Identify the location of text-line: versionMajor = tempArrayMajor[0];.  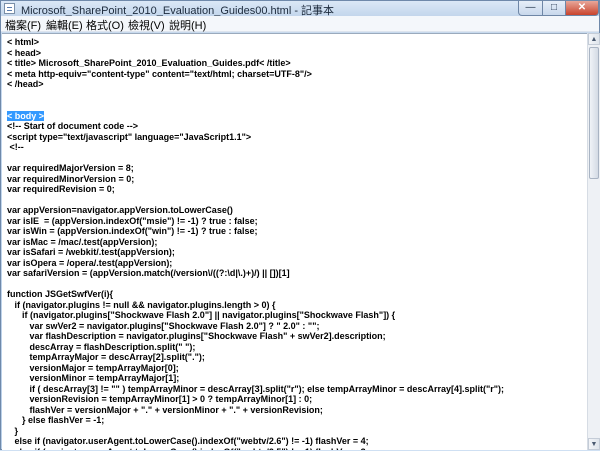
(93, 367).